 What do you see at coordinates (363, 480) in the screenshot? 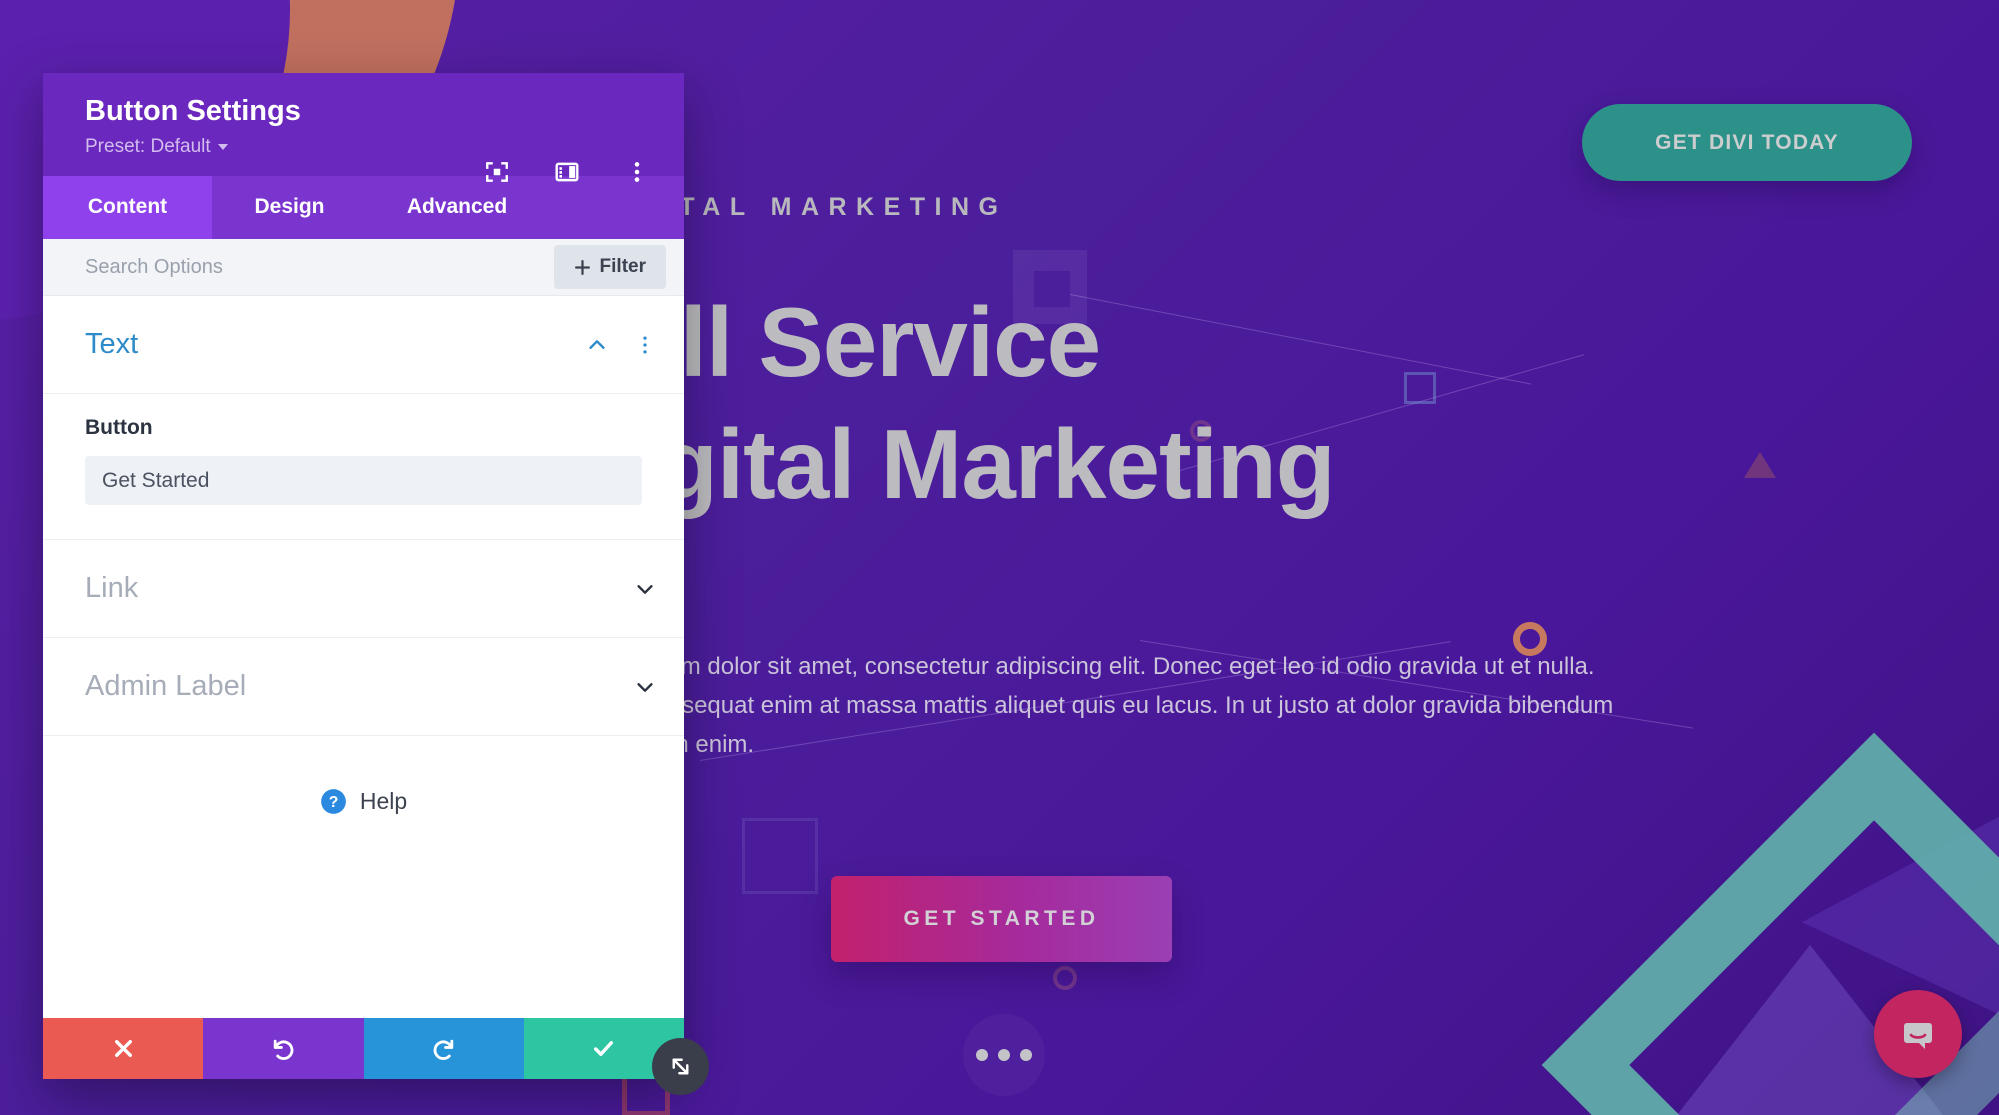
I see `button-text-input` at bounding box center [363, 480].